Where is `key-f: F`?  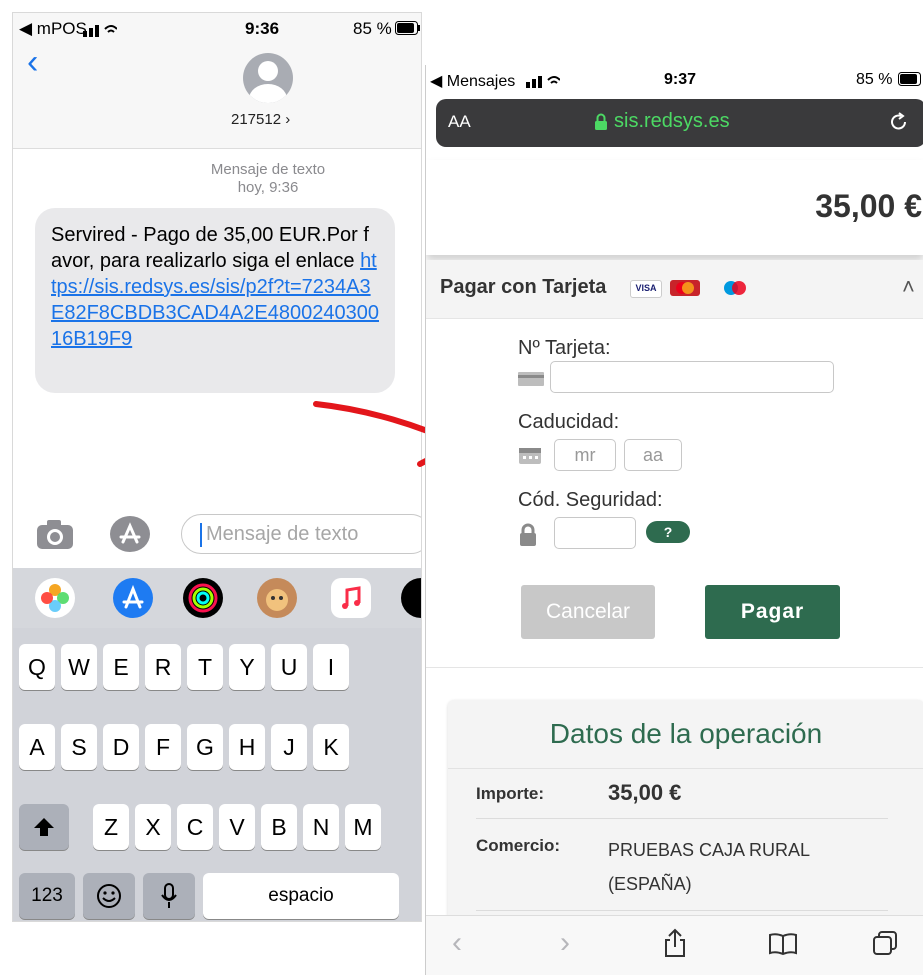
key-f: F is located at coordinates (163, 747).